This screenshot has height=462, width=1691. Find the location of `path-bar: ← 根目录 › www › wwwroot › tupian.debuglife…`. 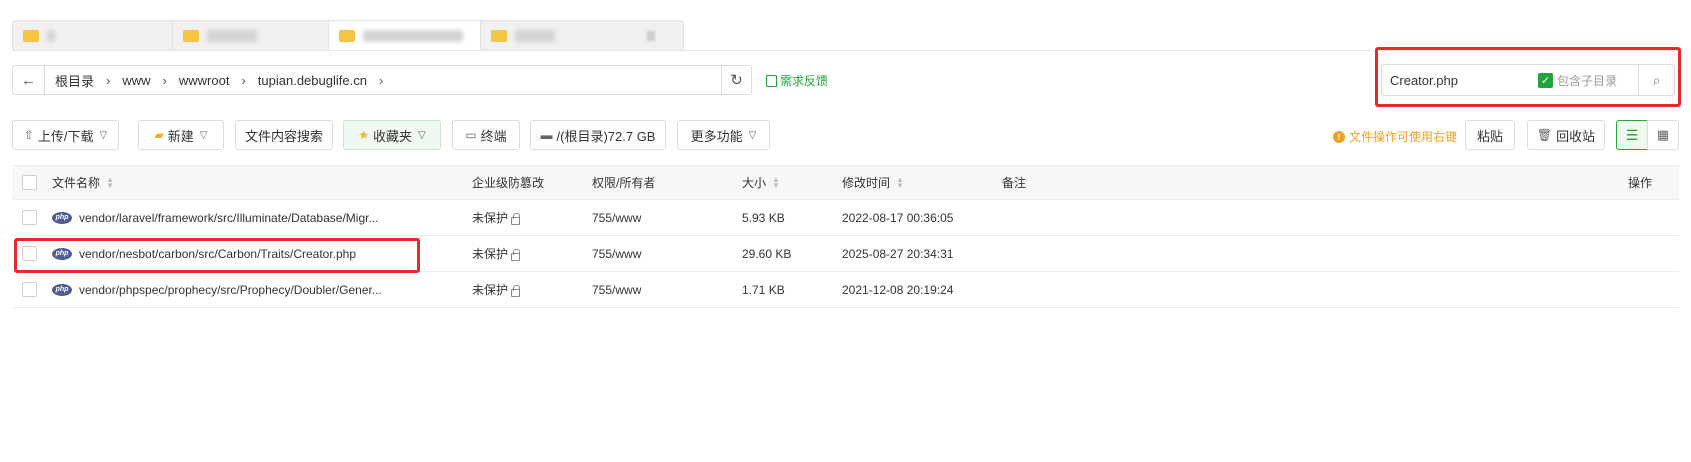

path-bar: ← 根目录 › www › wwwroot › tupian.debuglife… is located at coordinates (382, 80).